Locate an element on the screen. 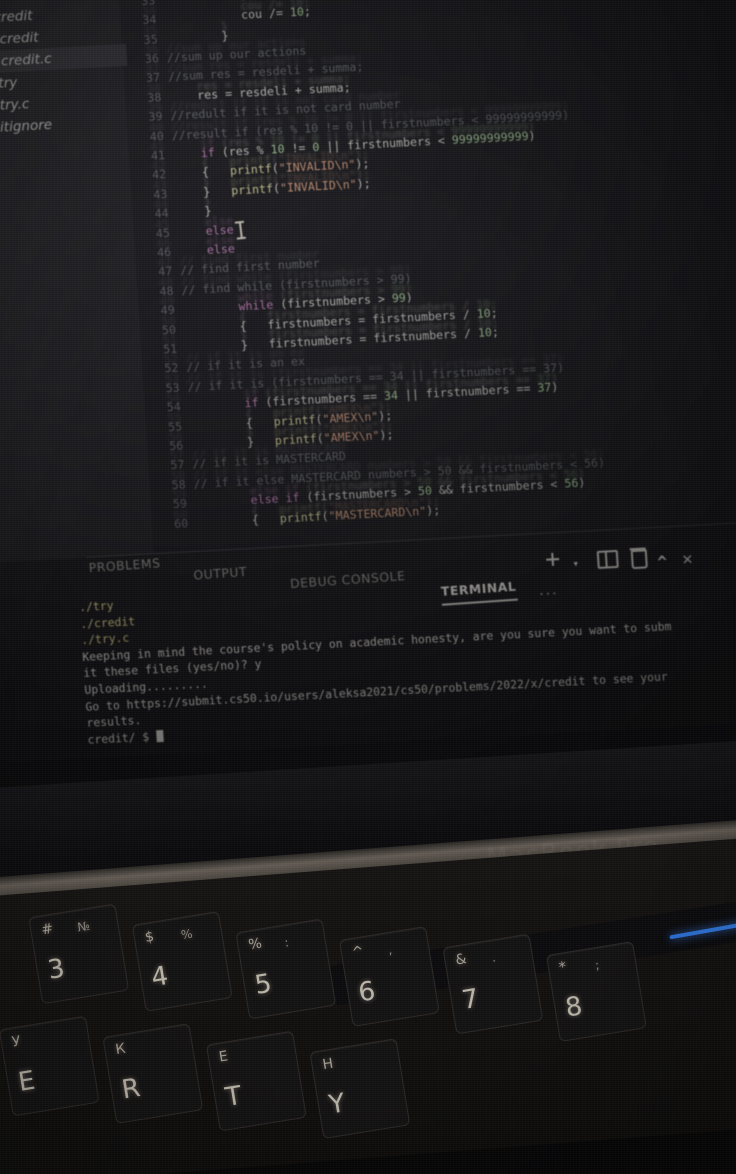 This screenshot has width=736, height=1174. key-4: $% 4 is located at coordinates (182, 961).